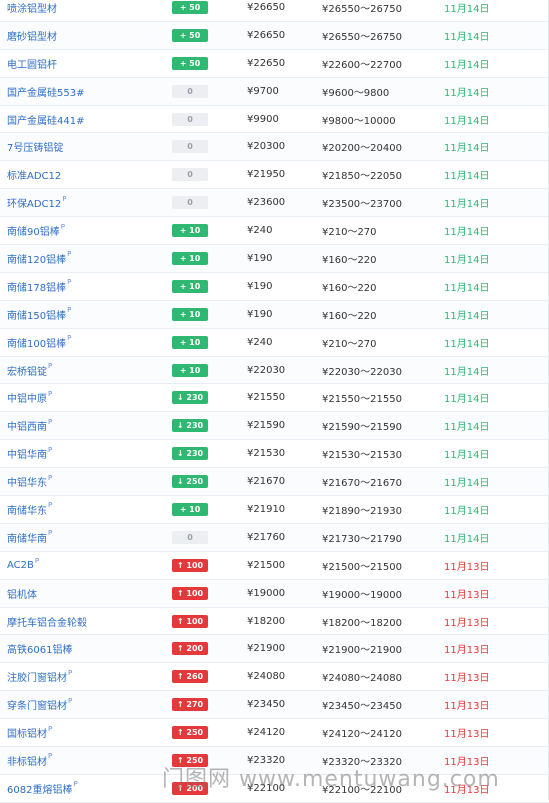  Describe the element at coordinates (349, 288) in the screenshot. I see `price-range: ¥160～220` at that location.